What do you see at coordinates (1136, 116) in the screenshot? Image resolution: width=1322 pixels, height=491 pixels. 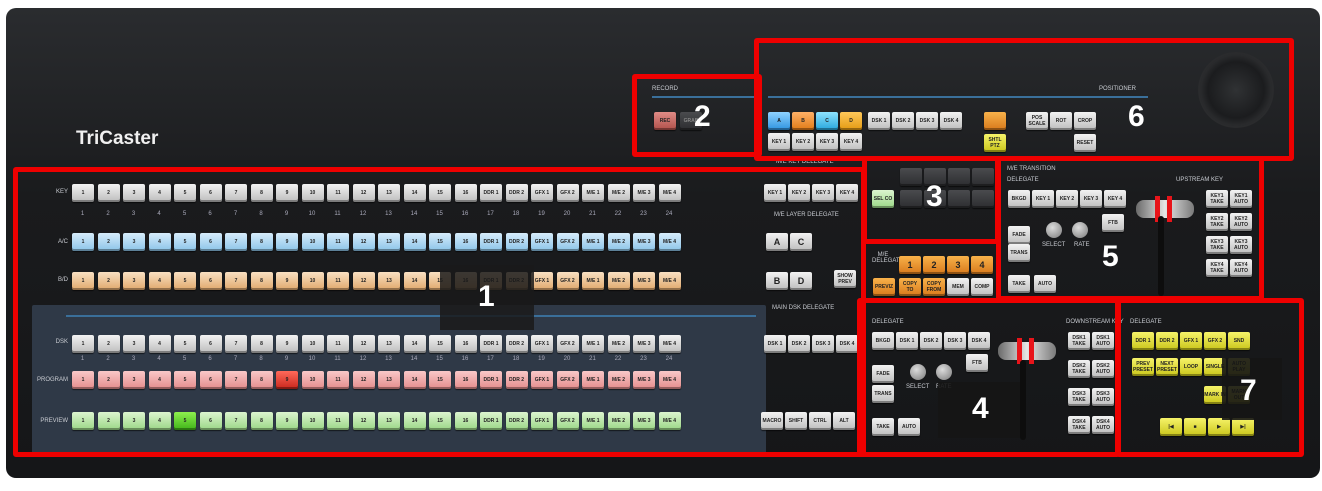 I see `callout-6: 6` at bounding box center [1136, 116].